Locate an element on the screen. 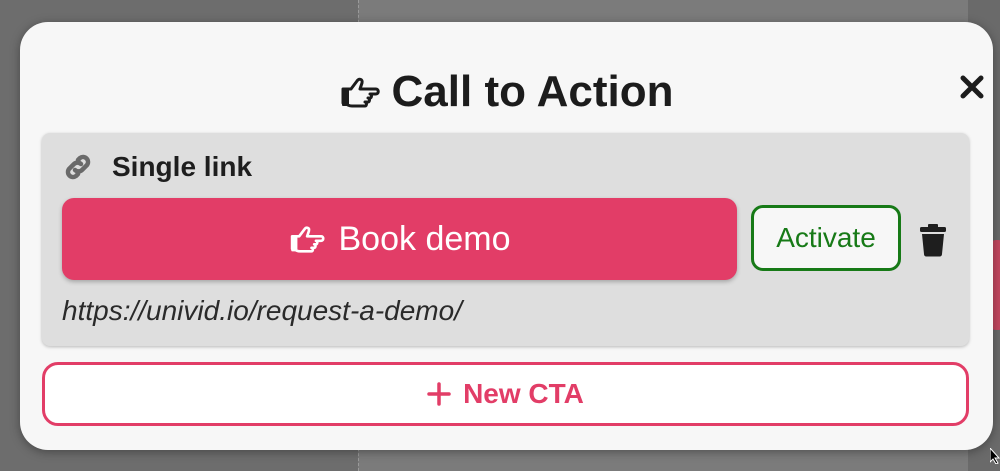 The image size is (1000, 471). book-demo-button: Book demo is located at coordinates (399, 239).